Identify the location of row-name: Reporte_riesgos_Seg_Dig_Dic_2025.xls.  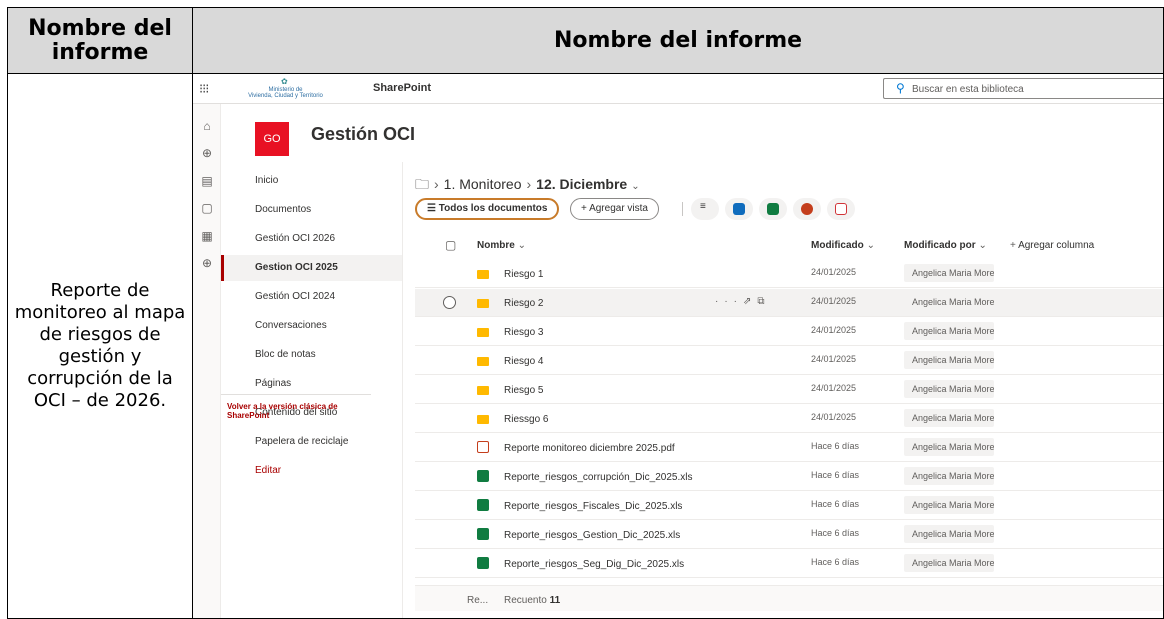
(594, 564).